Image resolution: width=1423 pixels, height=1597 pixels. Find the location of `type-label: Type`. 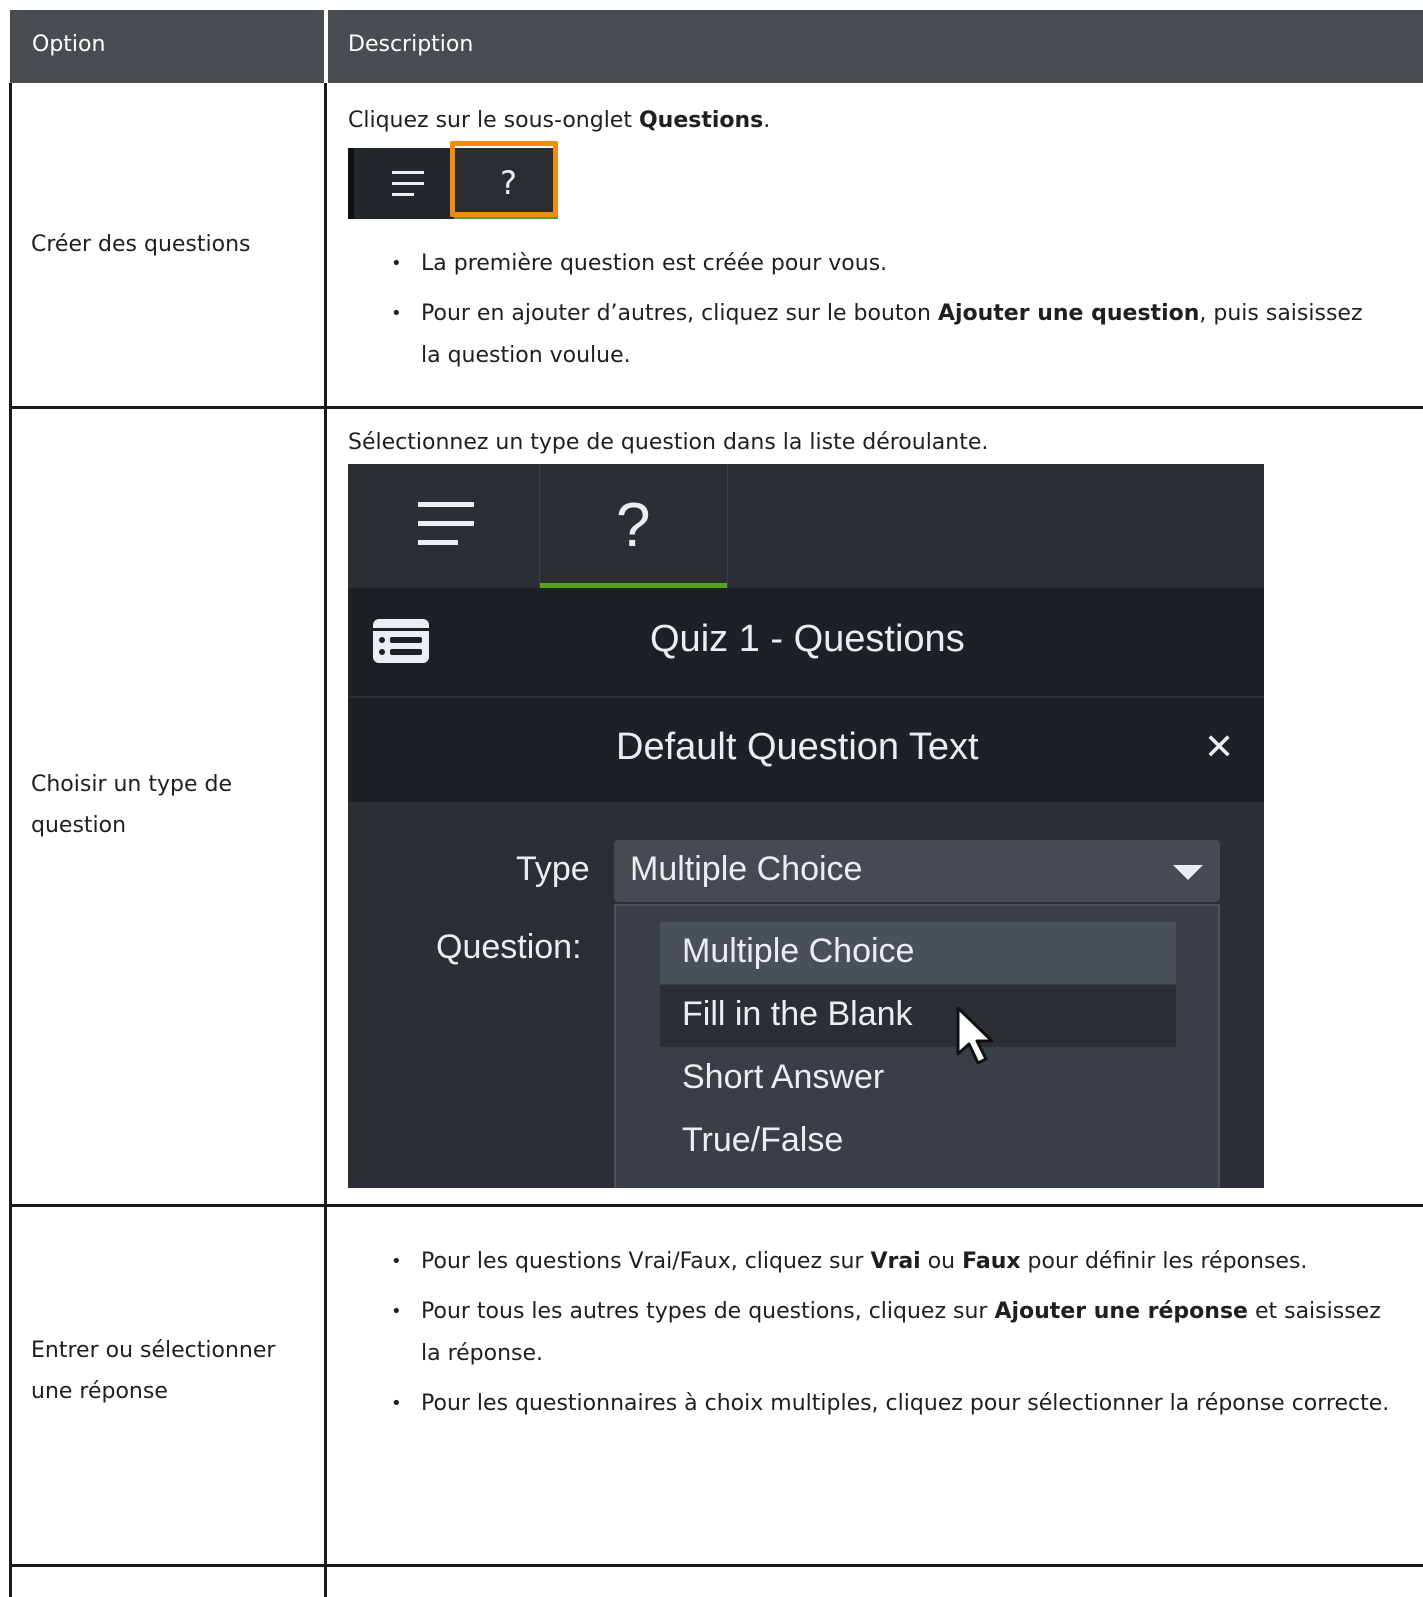

type-label: Type is located at coordinates (553, 869).